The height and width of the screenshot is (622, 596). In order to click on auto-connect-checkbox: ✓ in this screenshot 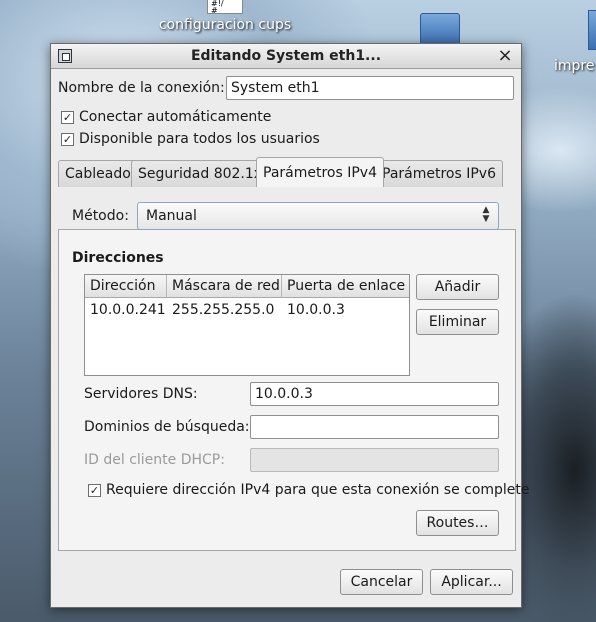, I will do `click(67, 117)`.